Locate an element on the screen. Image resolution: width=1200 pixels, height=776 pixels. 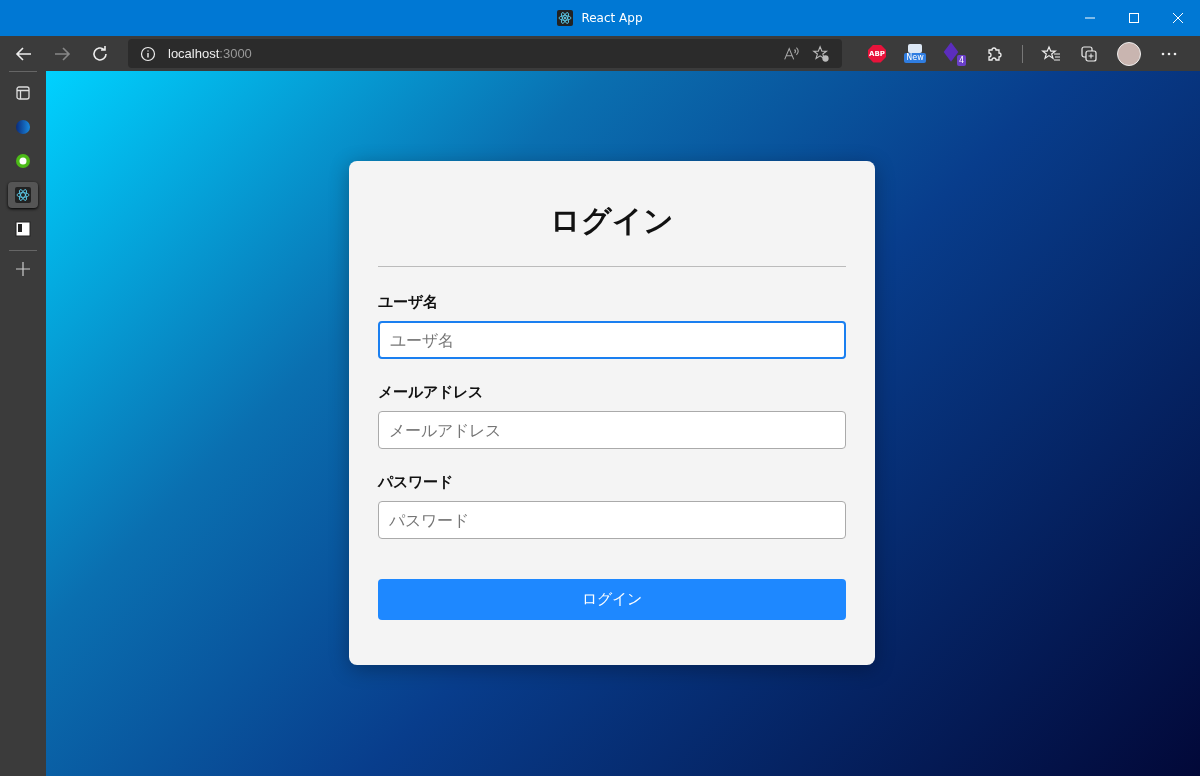
panel-icon is located at coordinates (23, 93).